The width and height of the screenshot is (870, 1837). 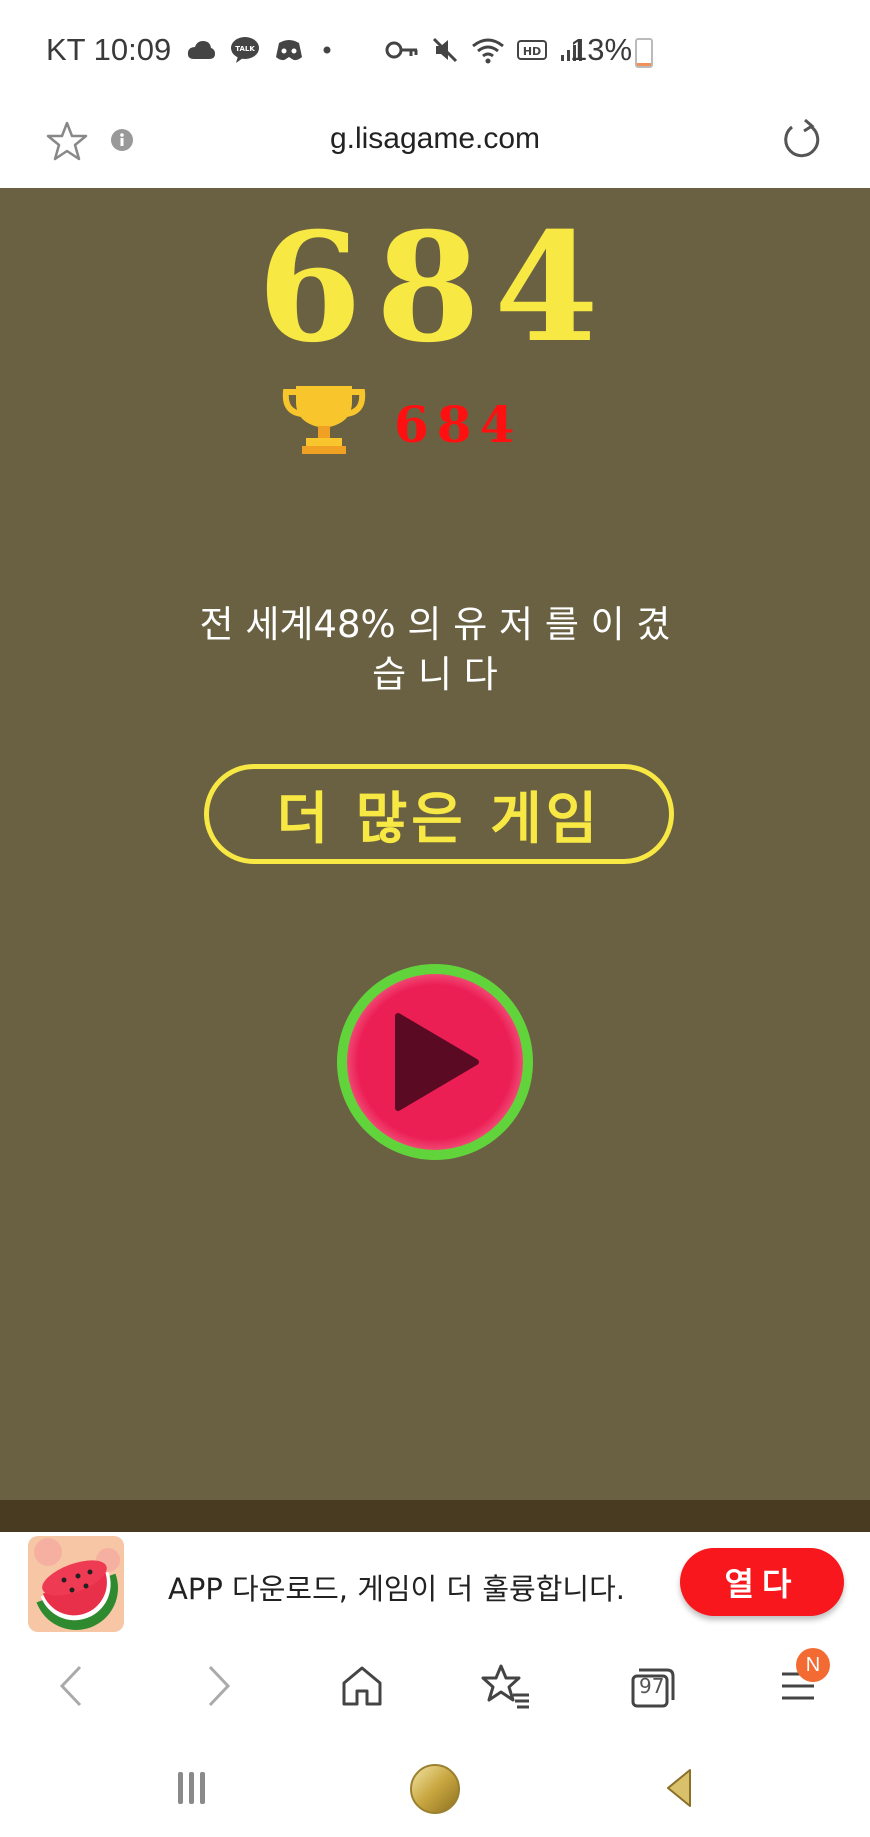 I want to click on more-games-button: 더 많은 게임, so click(x=439, y=814).